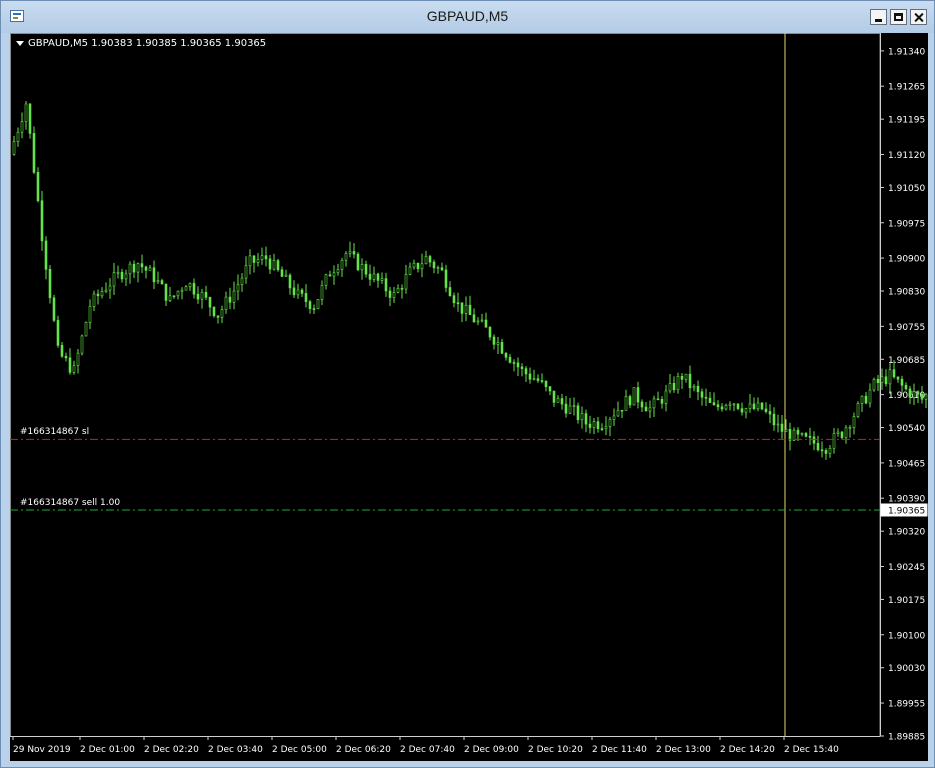 The height and width of the screenshot is (768, 935). Describe the element at coordinates (467, 17) in the screenshot. I see `title-bar: GBPAUD,M5` at that location.